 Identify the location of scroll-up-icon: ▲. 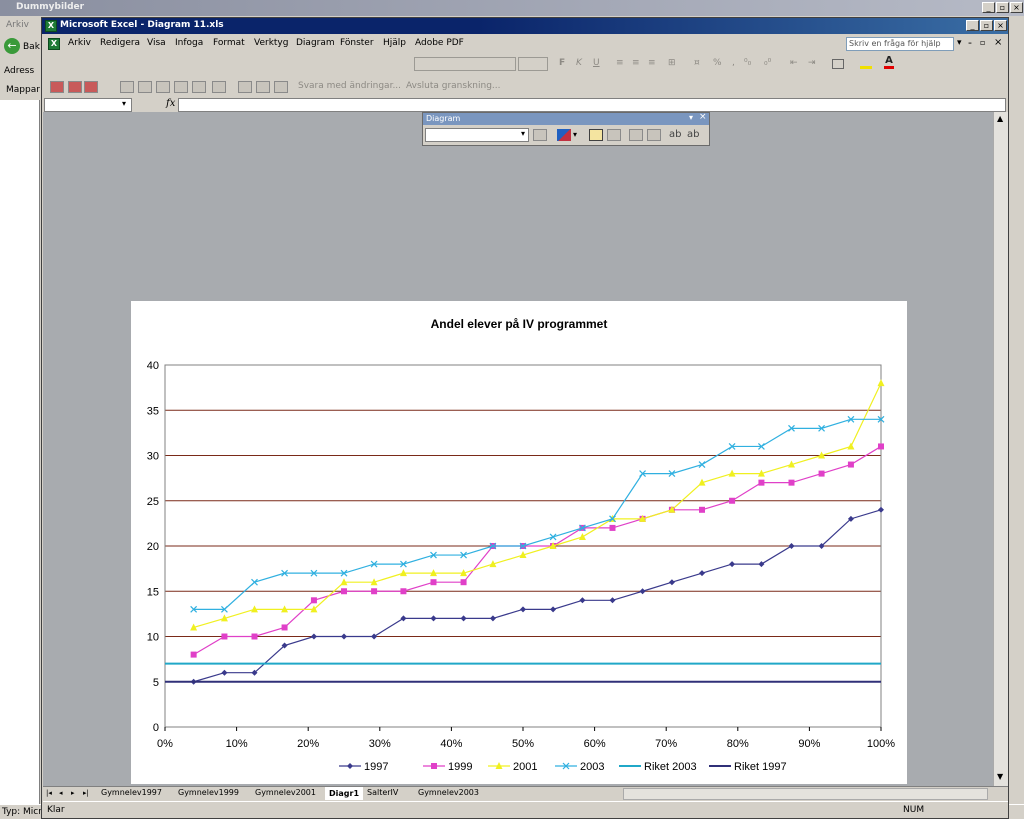
(1000, 118).